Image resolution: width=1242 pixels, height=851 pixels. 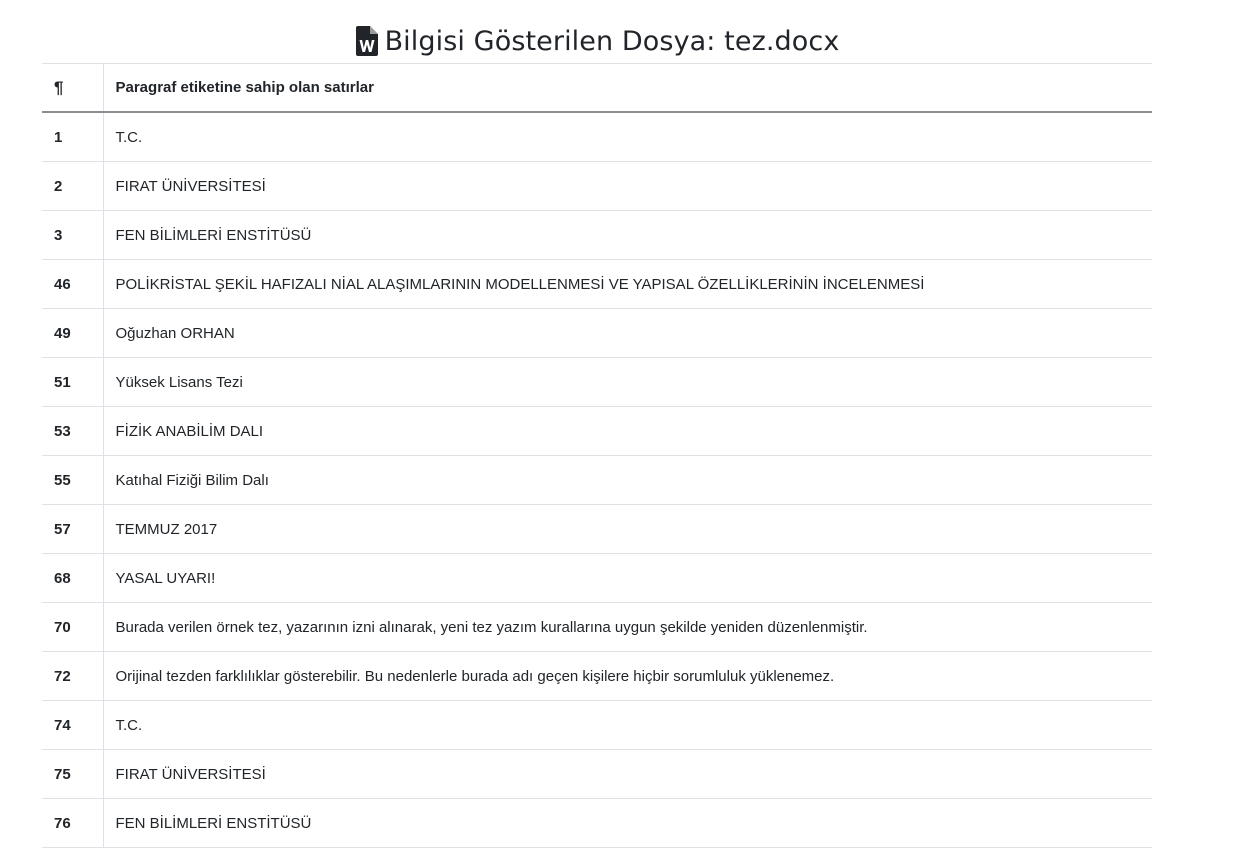 What do you see at coordinates (73, 578) in the screenshot?
I see `line-number-cell: 68` at bounding box center [73, 578].